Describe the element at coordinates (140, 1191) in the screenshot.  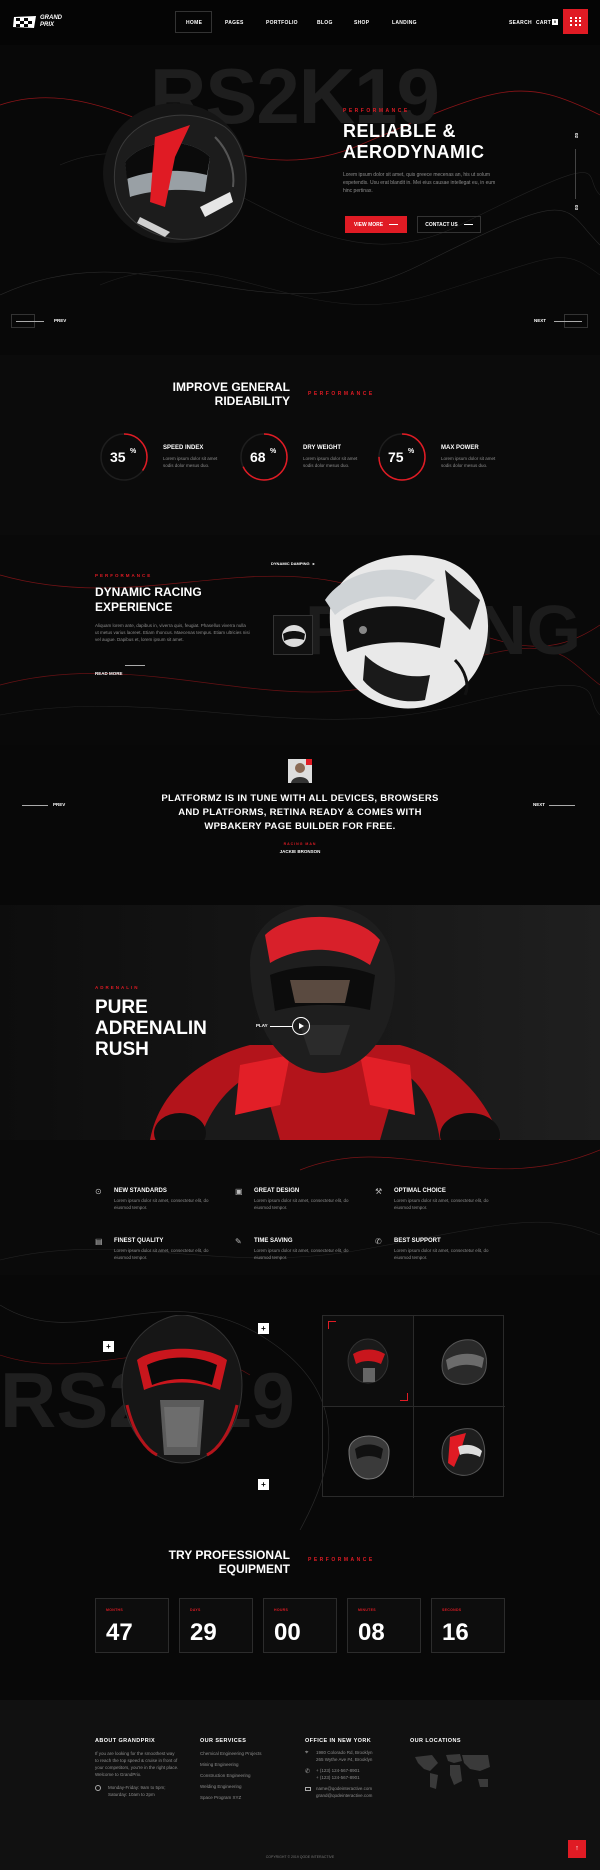
I see `feature-title: NEW STANDARDS` at that location.